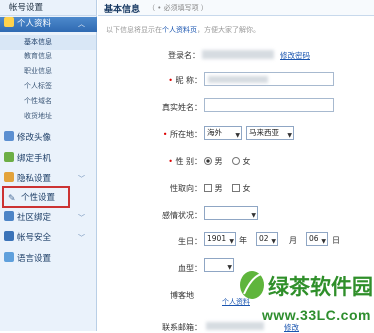 This screenshot has width=374, height=333. I want to click on birth-month-value: 02, so click(264, 238).